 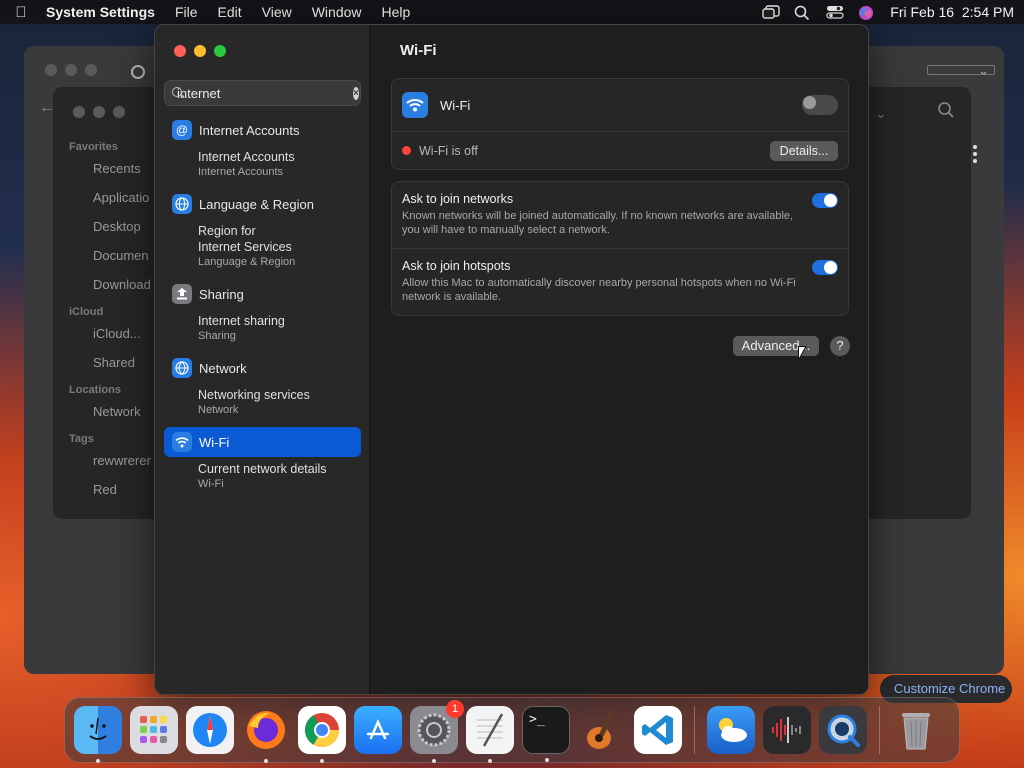 What do you see at coordinates (356, 93) in the screenshot?
I see `clear-search-icon: ×` at bounding box center [356, 93].